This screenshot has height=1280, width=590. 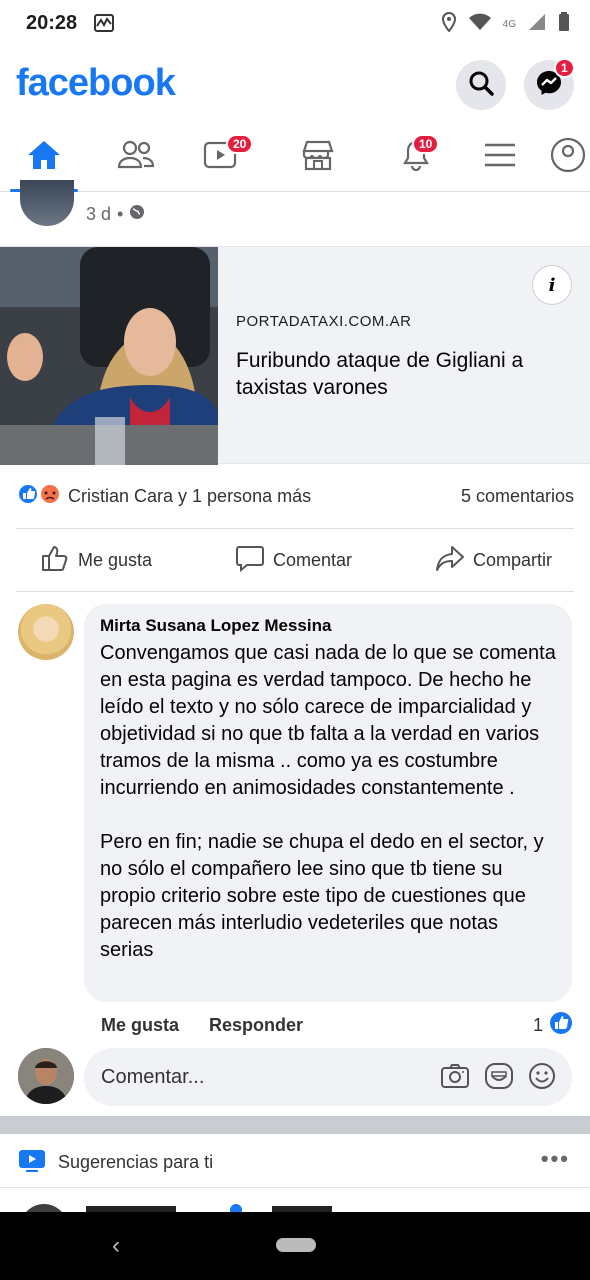 I want to click on tab-marketplace, so click(x=318, y=157).